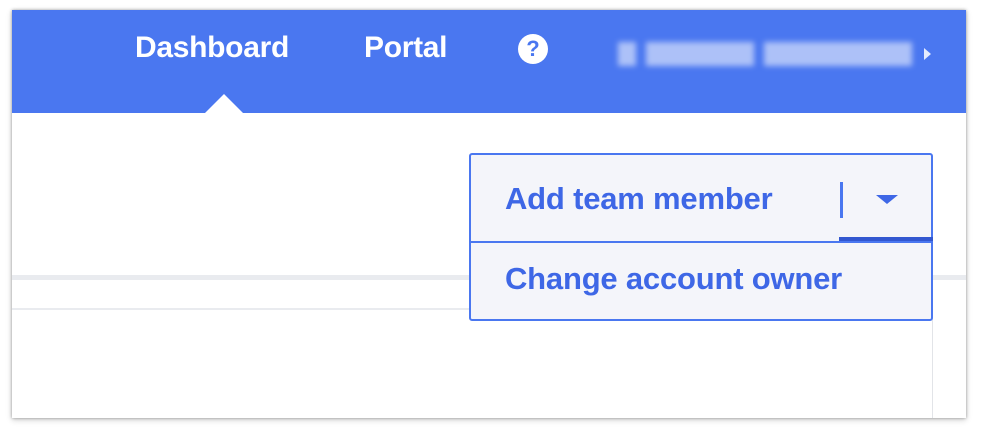 This screenshot has height=436, width=982. Describe the element at coordinates (224, 103) in the screenshot. I see `active-nav-indicator` at that location.